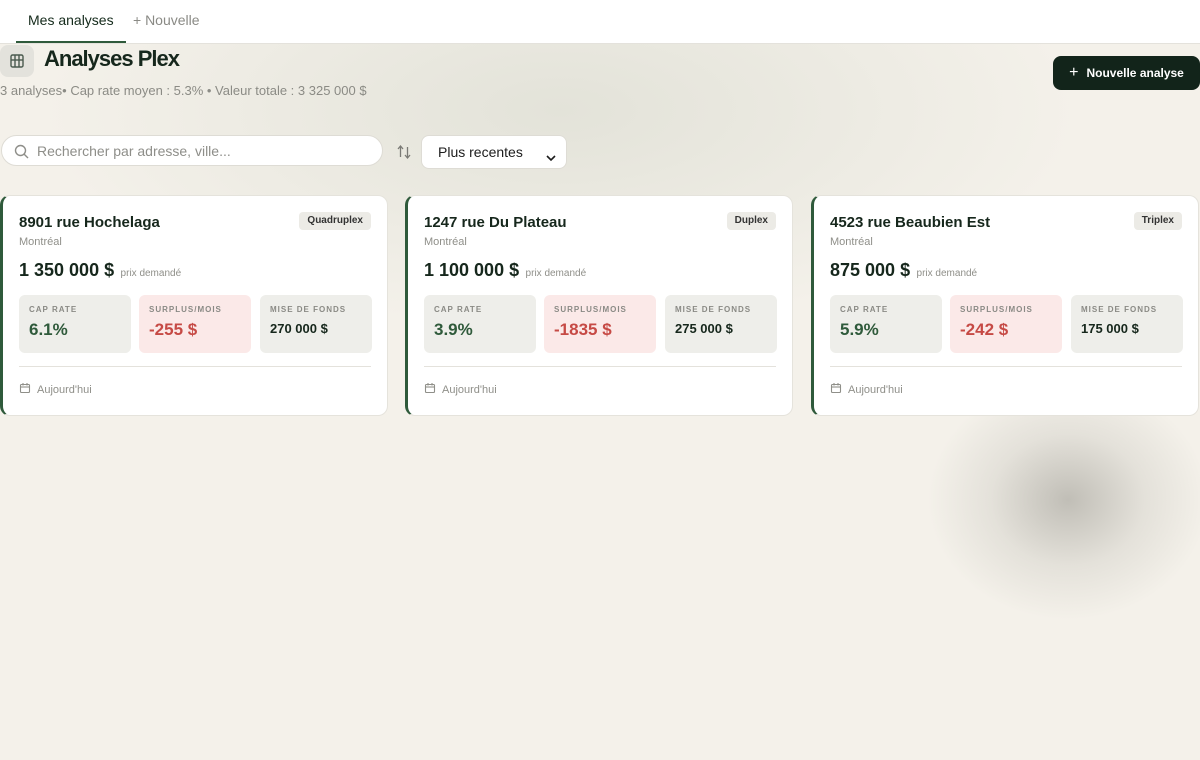  I want to click on page-title: Analyses Plex, so click(112, 58).